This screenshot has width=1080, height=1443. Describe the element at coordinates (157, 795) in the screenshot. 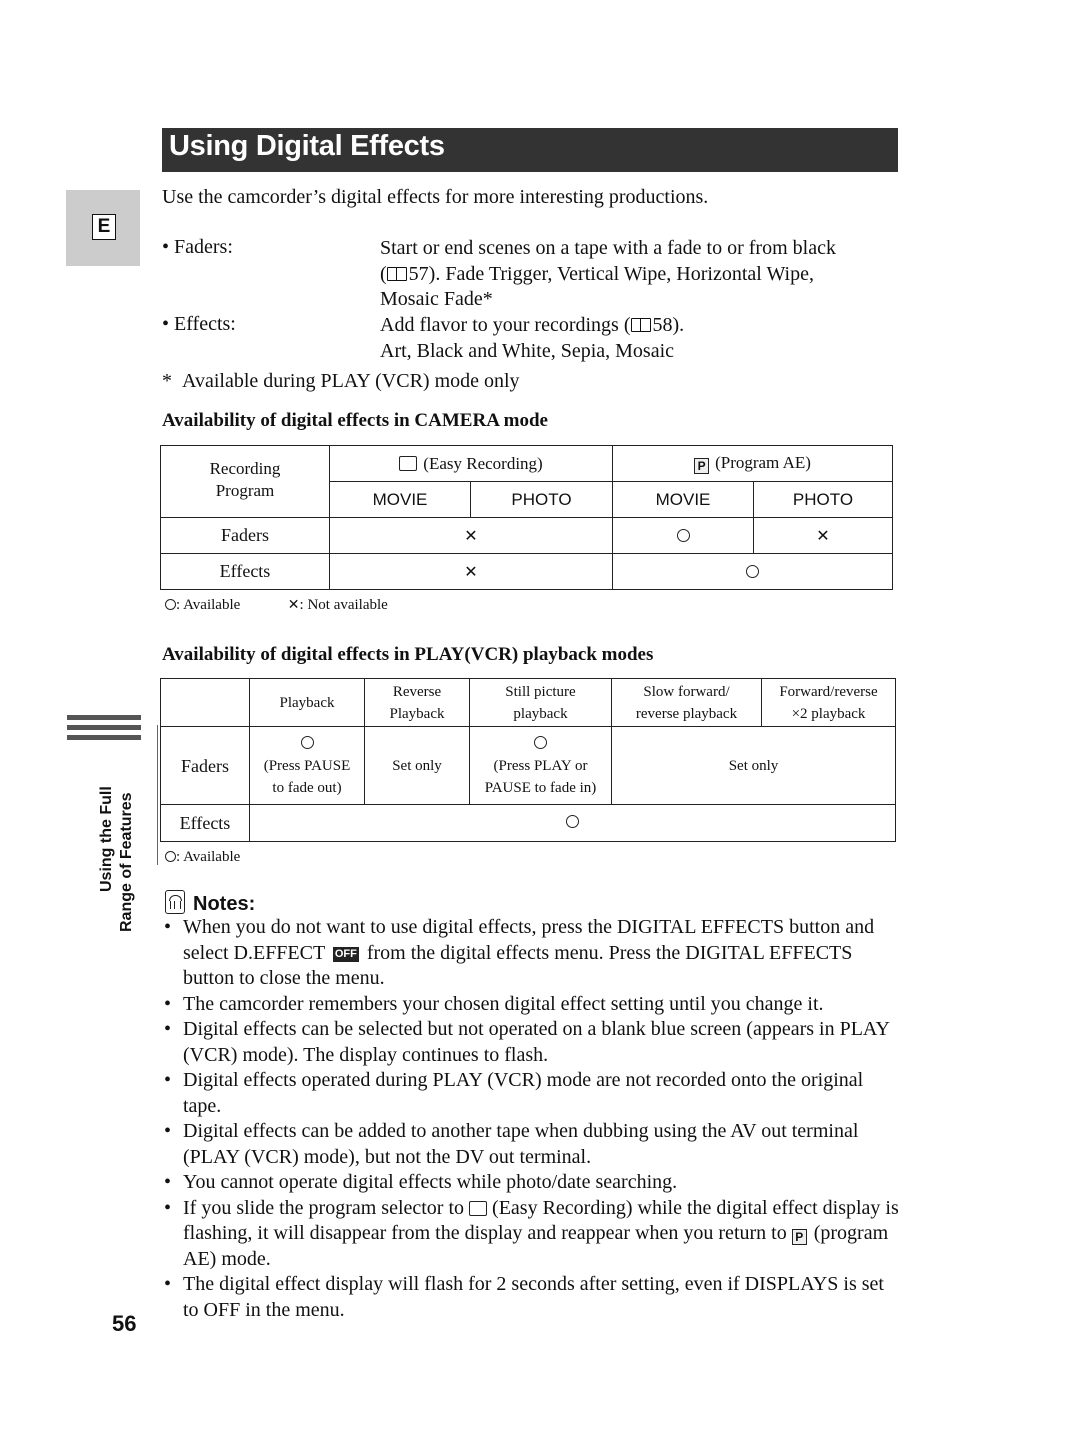

I see `section-divider` at that location.